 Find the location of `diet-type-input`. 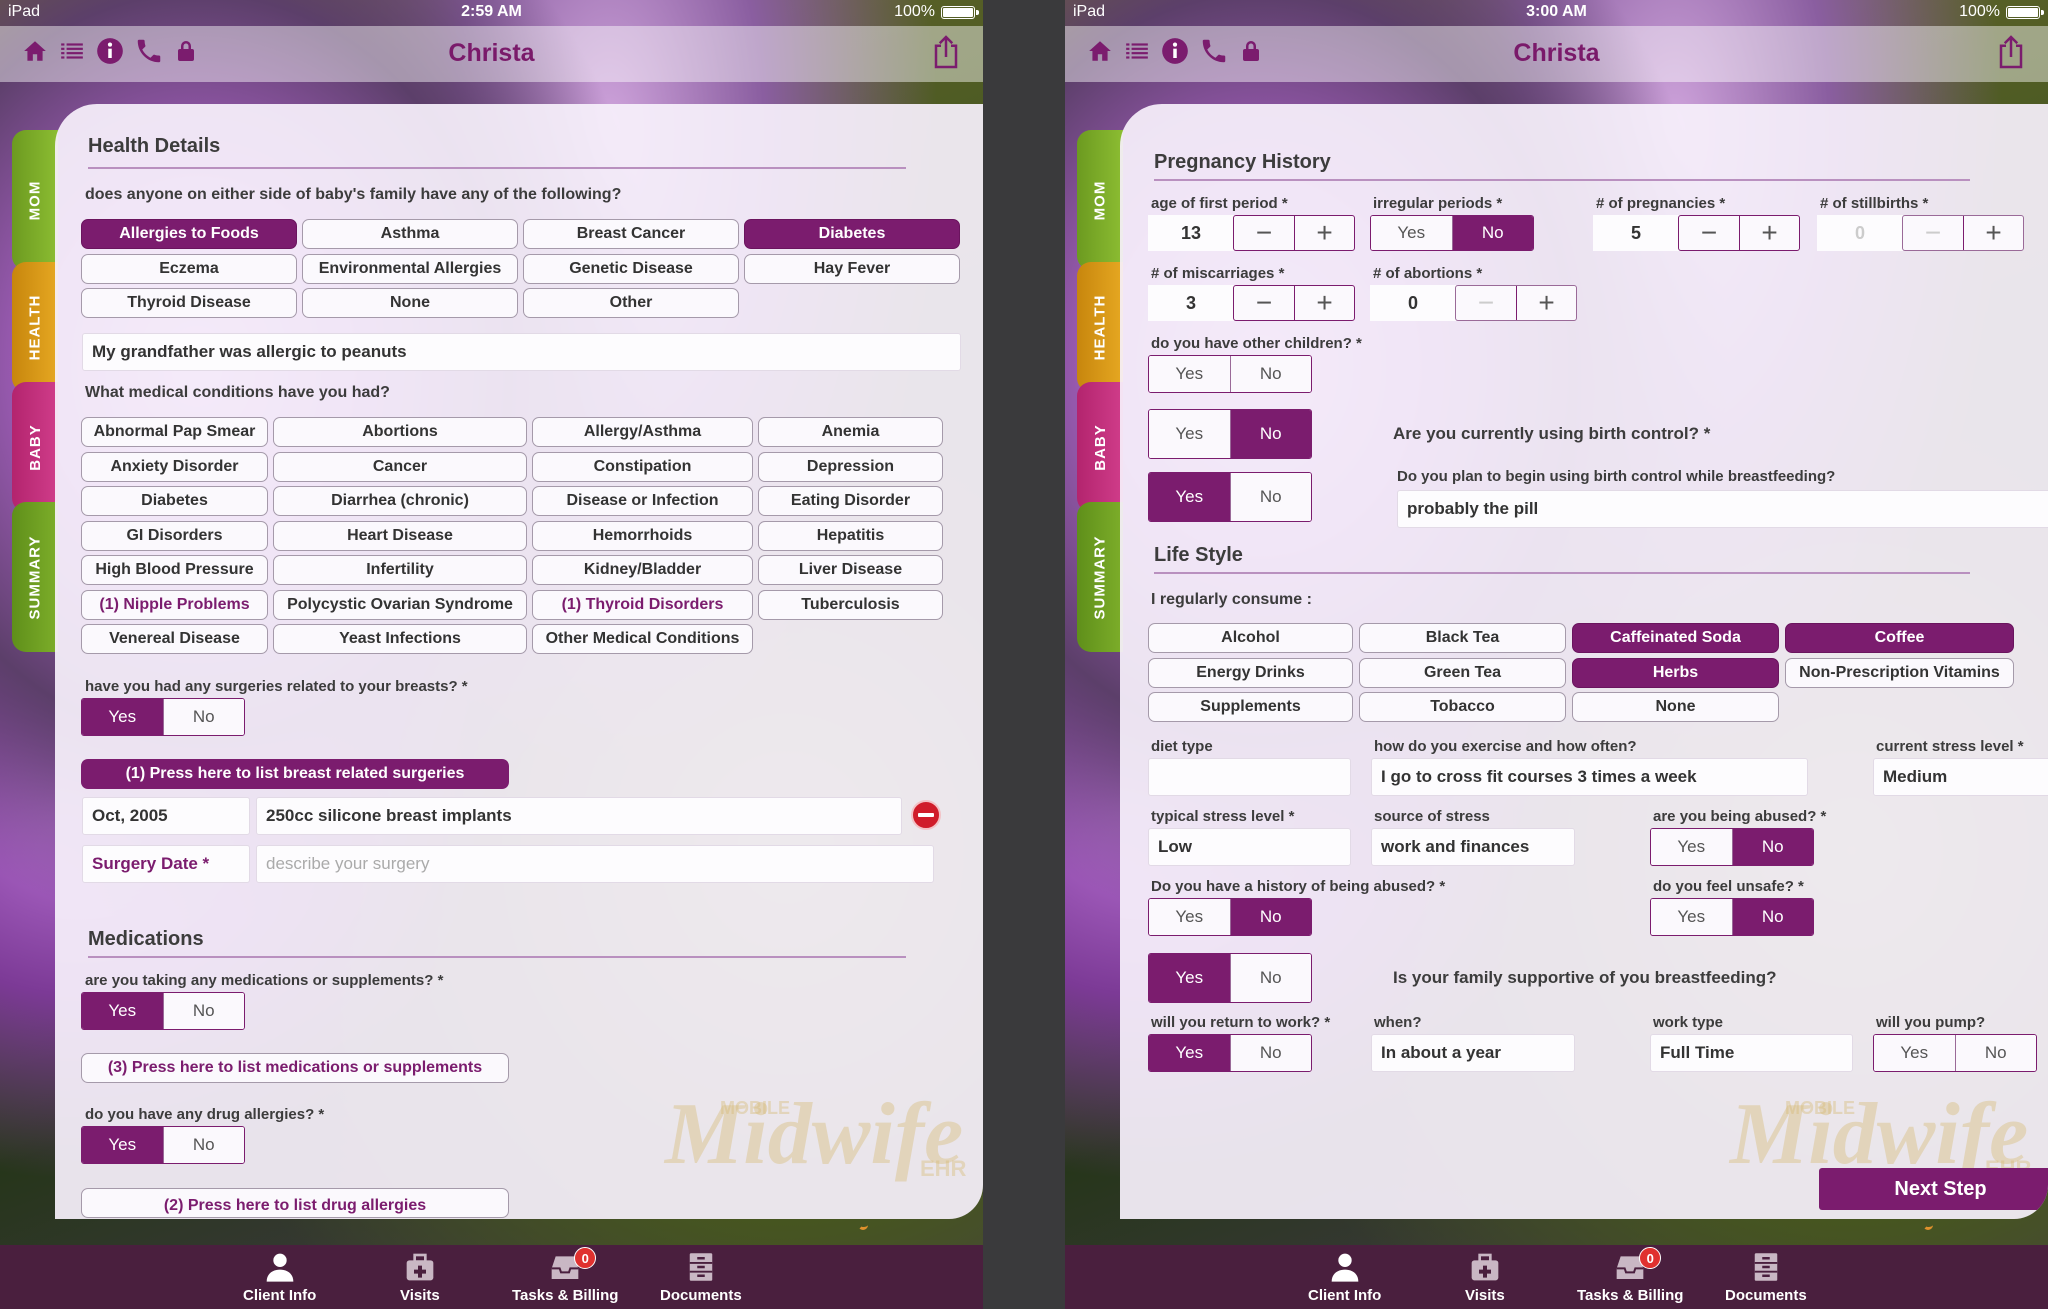

diet-type-input is located at coordinates (1249, 777).